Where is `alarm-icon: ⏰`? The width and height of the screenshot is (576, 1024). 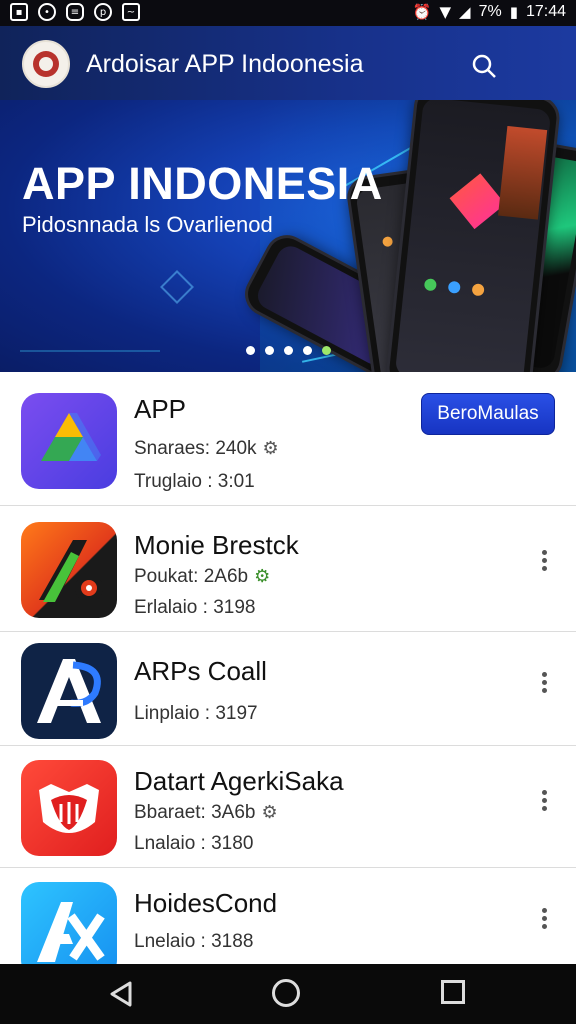 alarm-icon: ⏰ is located at coordinates (422, 12).